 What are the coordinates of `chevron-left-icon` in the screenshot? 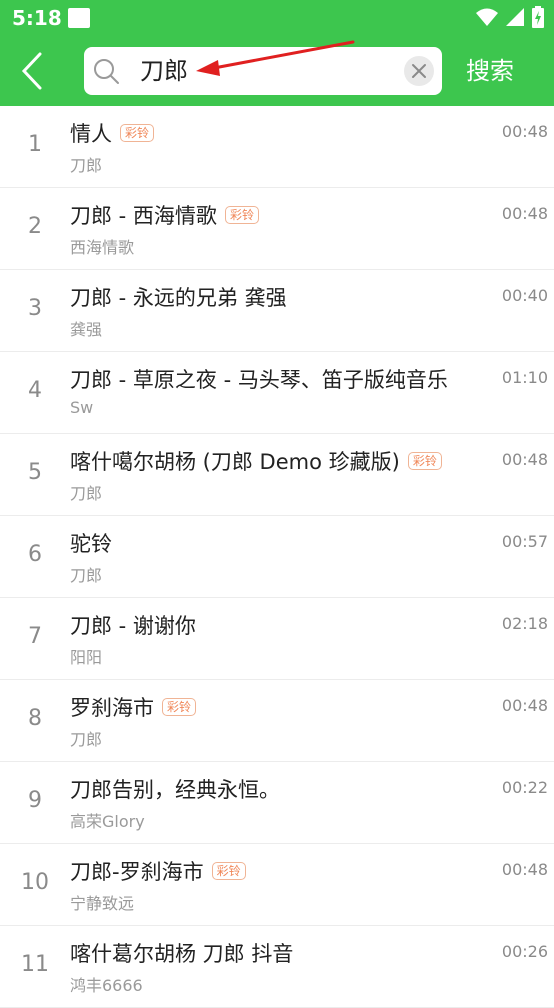 It's located at (31, 71).